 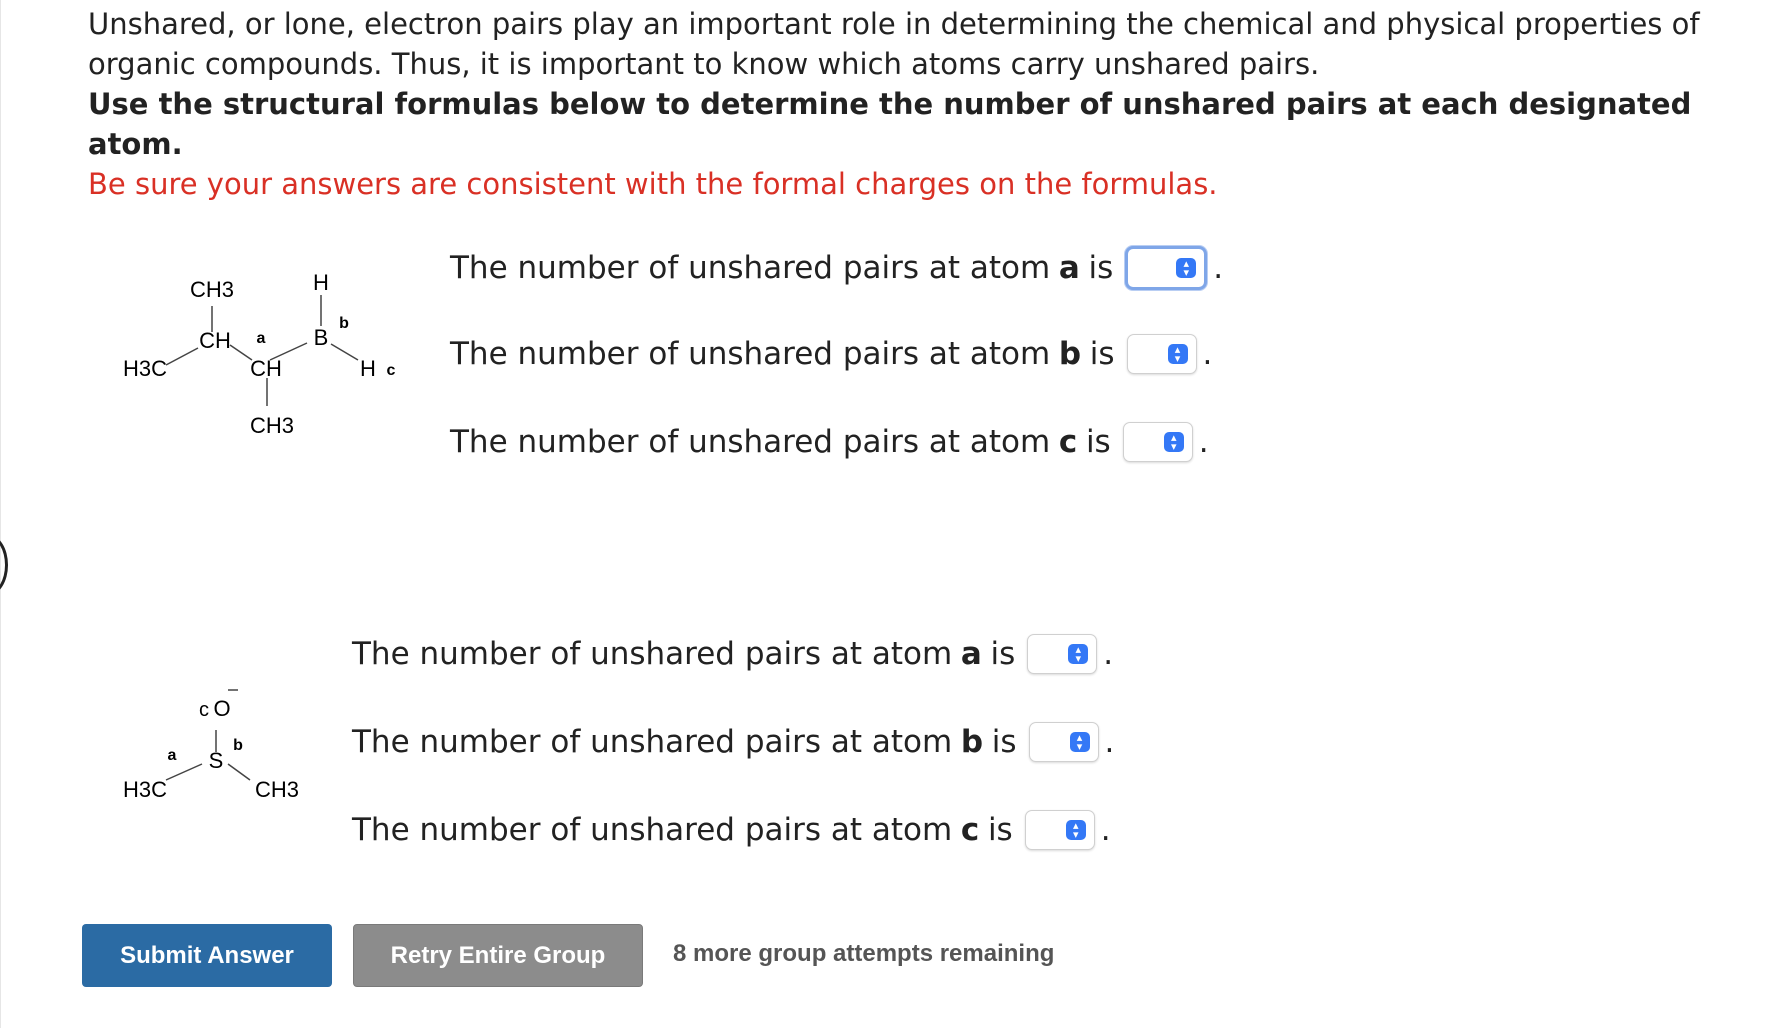 What do you see at coordinates (391, 370) in the screenshot?
I see `mol1-label-c: c` at bounding box center [391, 370].